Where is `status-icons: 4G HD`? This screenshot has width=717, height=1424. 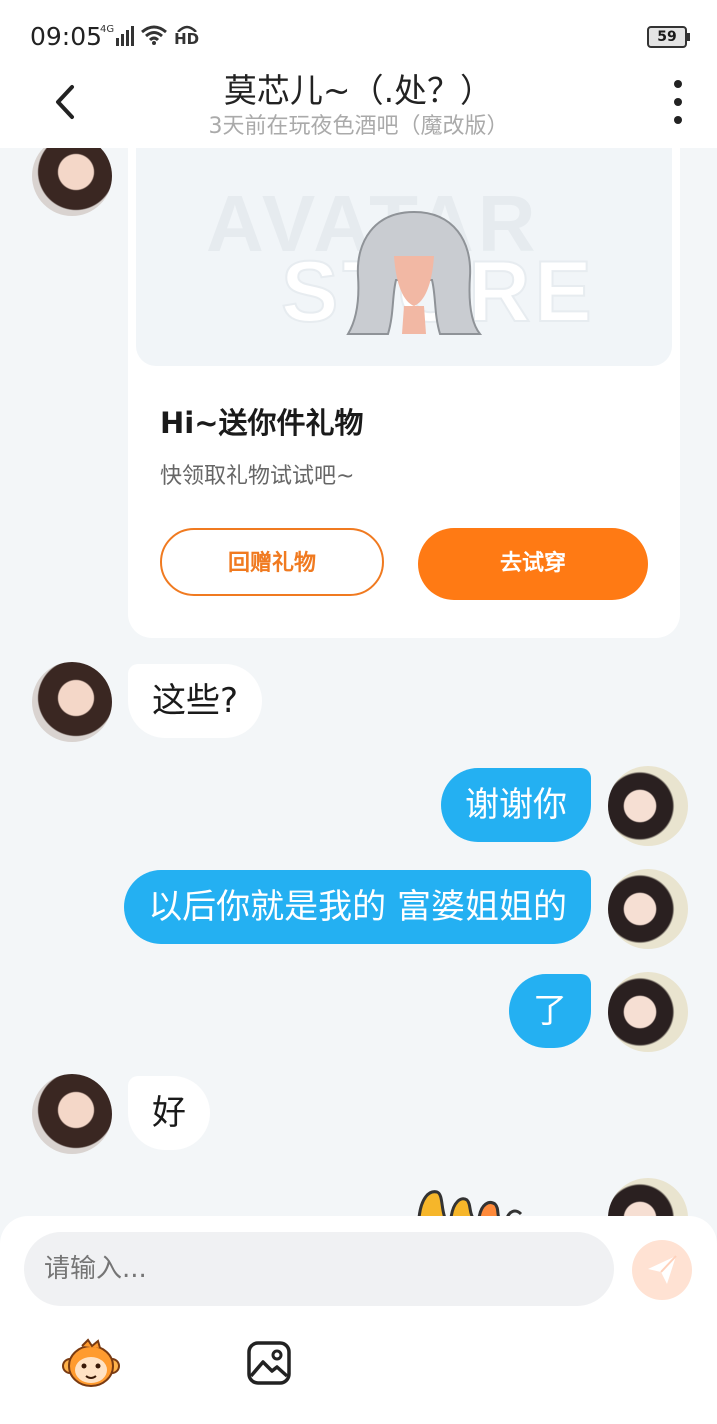 status-icons: 4G HD is located at coordinates (149, 35).